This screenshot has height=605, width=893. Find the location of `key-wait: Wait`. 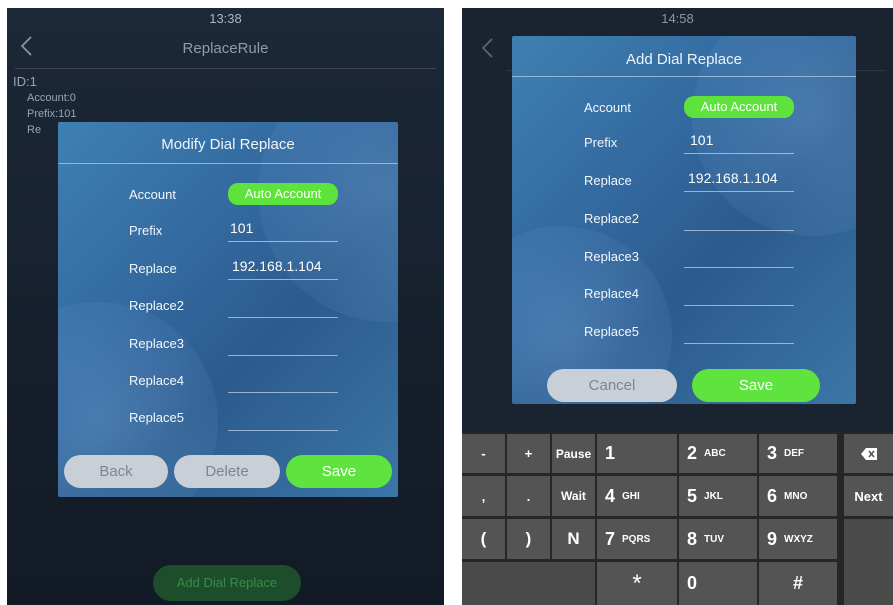

key-wait: Wait is located at coordinates (573, 496).